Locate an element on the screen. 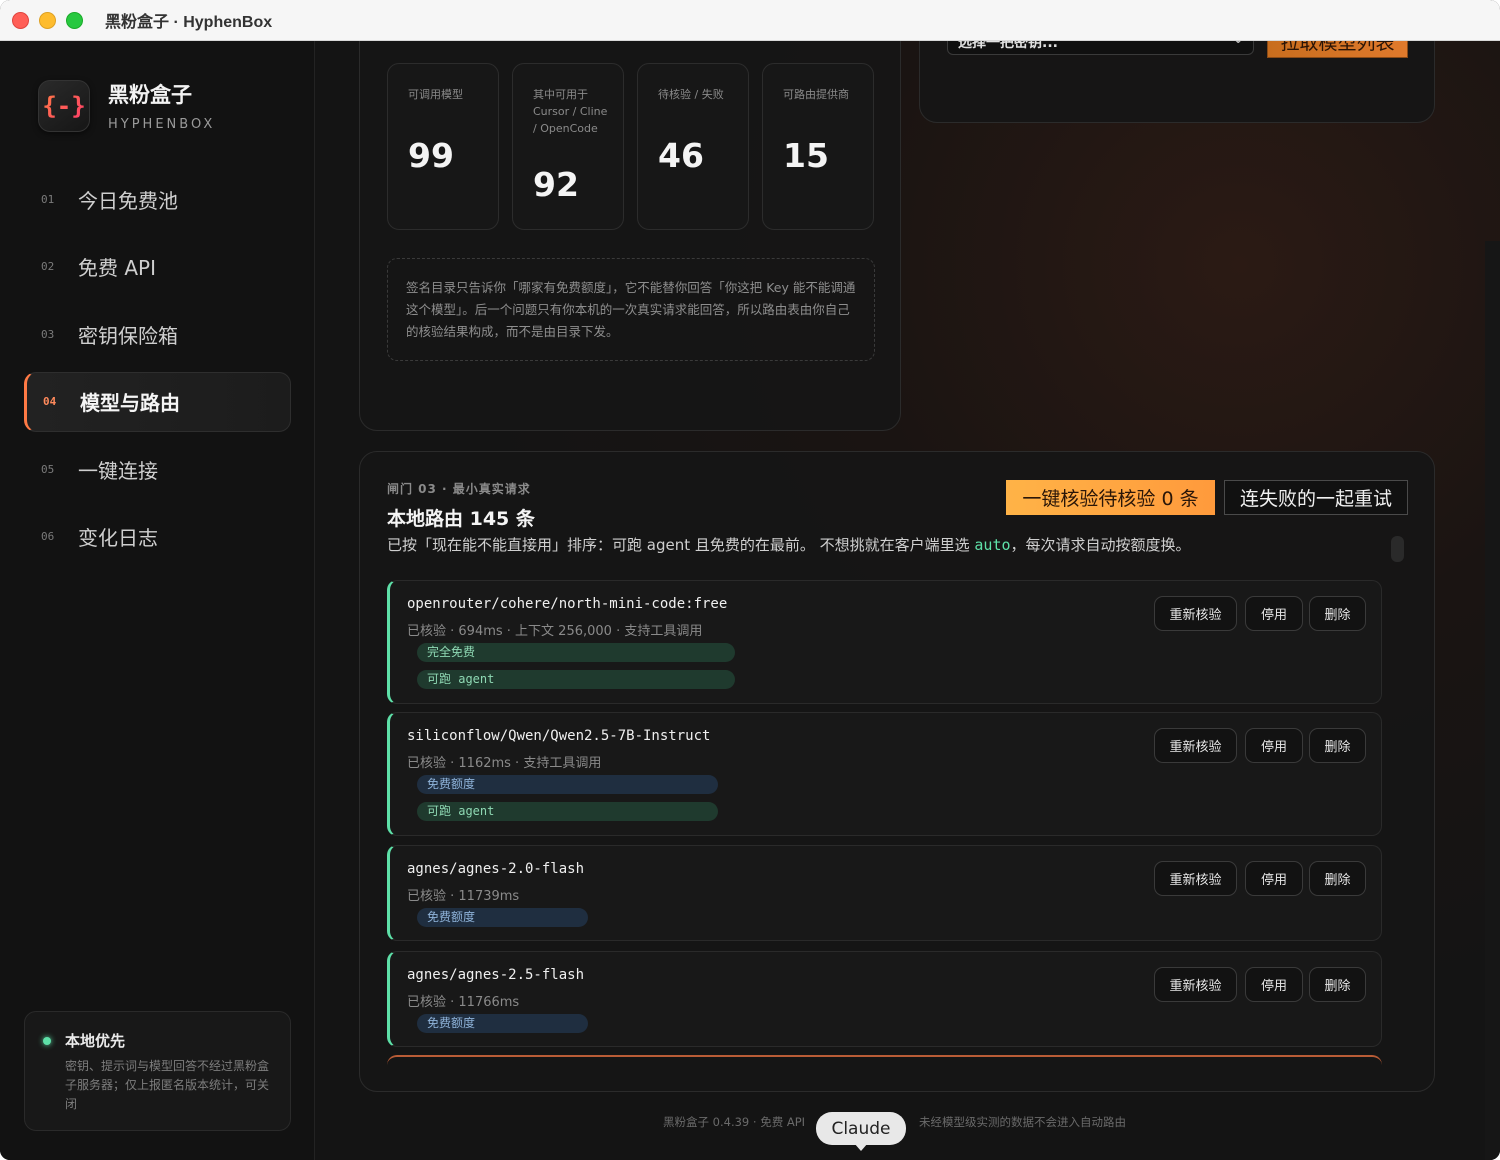 Image resolution: width=1500 pixels, height=1160 pixels. route-model-name: openrouter/cohere/north-mini-code:free is located at coordinates (567, 604).